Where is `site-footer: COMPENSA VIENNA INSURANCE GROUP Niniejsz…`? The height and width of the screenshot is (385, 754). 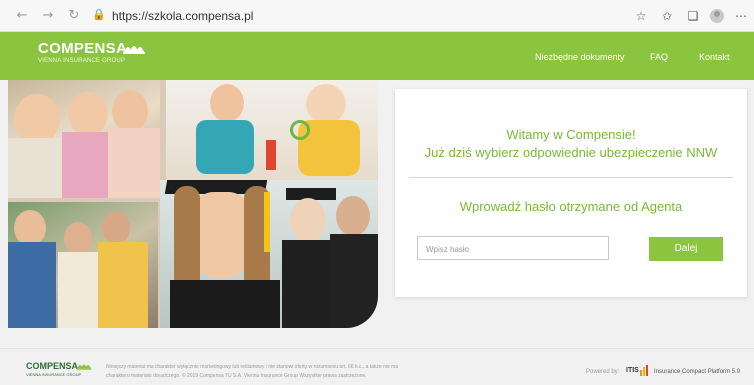
site-footer: COMPENSA VIENNA INSURANCE GROUP Niniejsz… is located at coordinates (377, 366).